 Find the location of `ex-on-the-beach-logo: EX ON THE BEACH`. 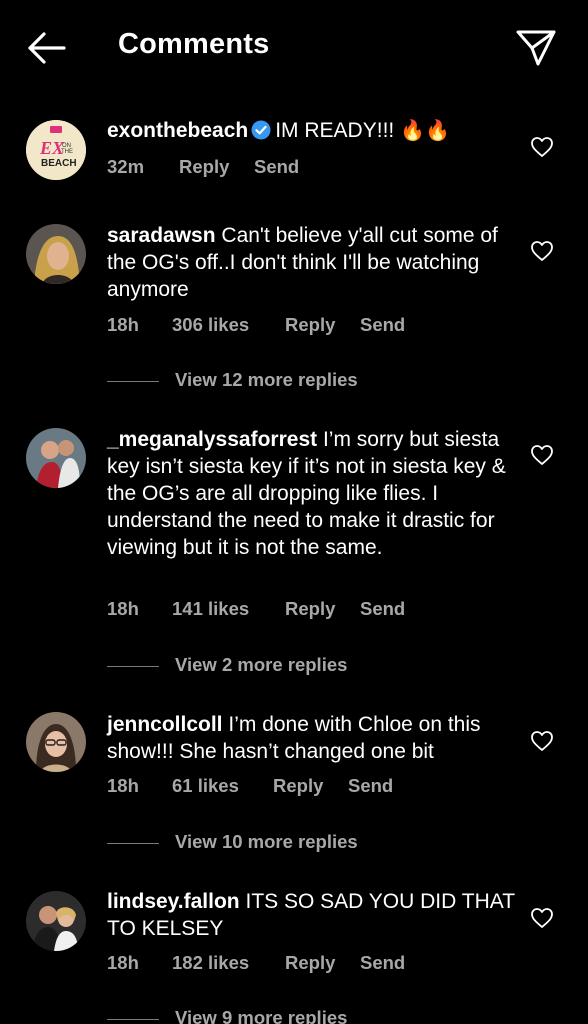

ex-on-the-beach-logo: EX ON THE BEACH is located at coordinates (56, 150).